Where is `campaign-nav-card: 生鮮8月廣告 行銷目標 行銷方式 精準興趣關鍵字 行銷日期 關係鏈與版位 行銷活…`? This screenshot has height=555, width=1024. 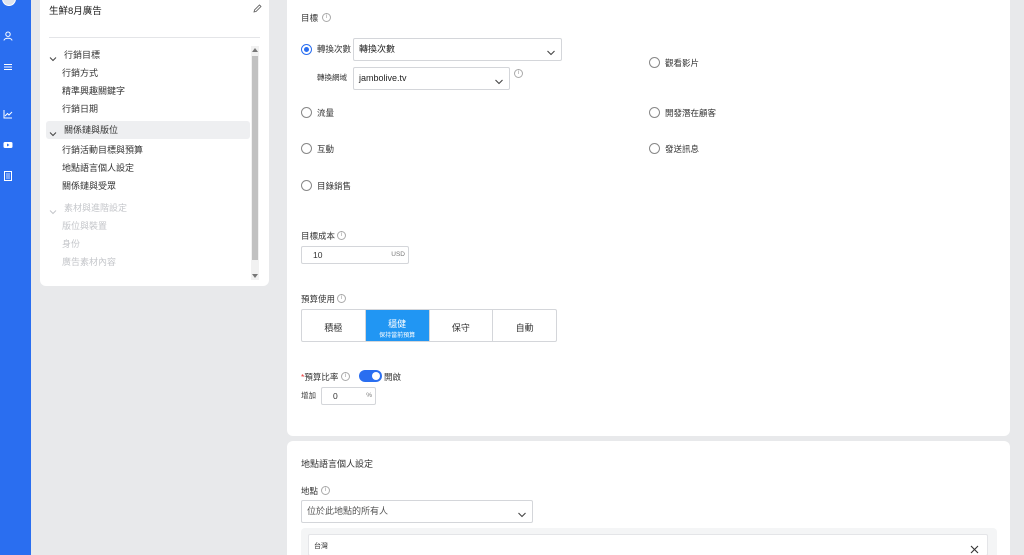 campaign-nav-card: 生鮮8月廣告 行銷目標 行銷方式 精準興趣關鍵字 行銷日期 關係鏈與版位 行銷活… is located at coordinates (154, 143).